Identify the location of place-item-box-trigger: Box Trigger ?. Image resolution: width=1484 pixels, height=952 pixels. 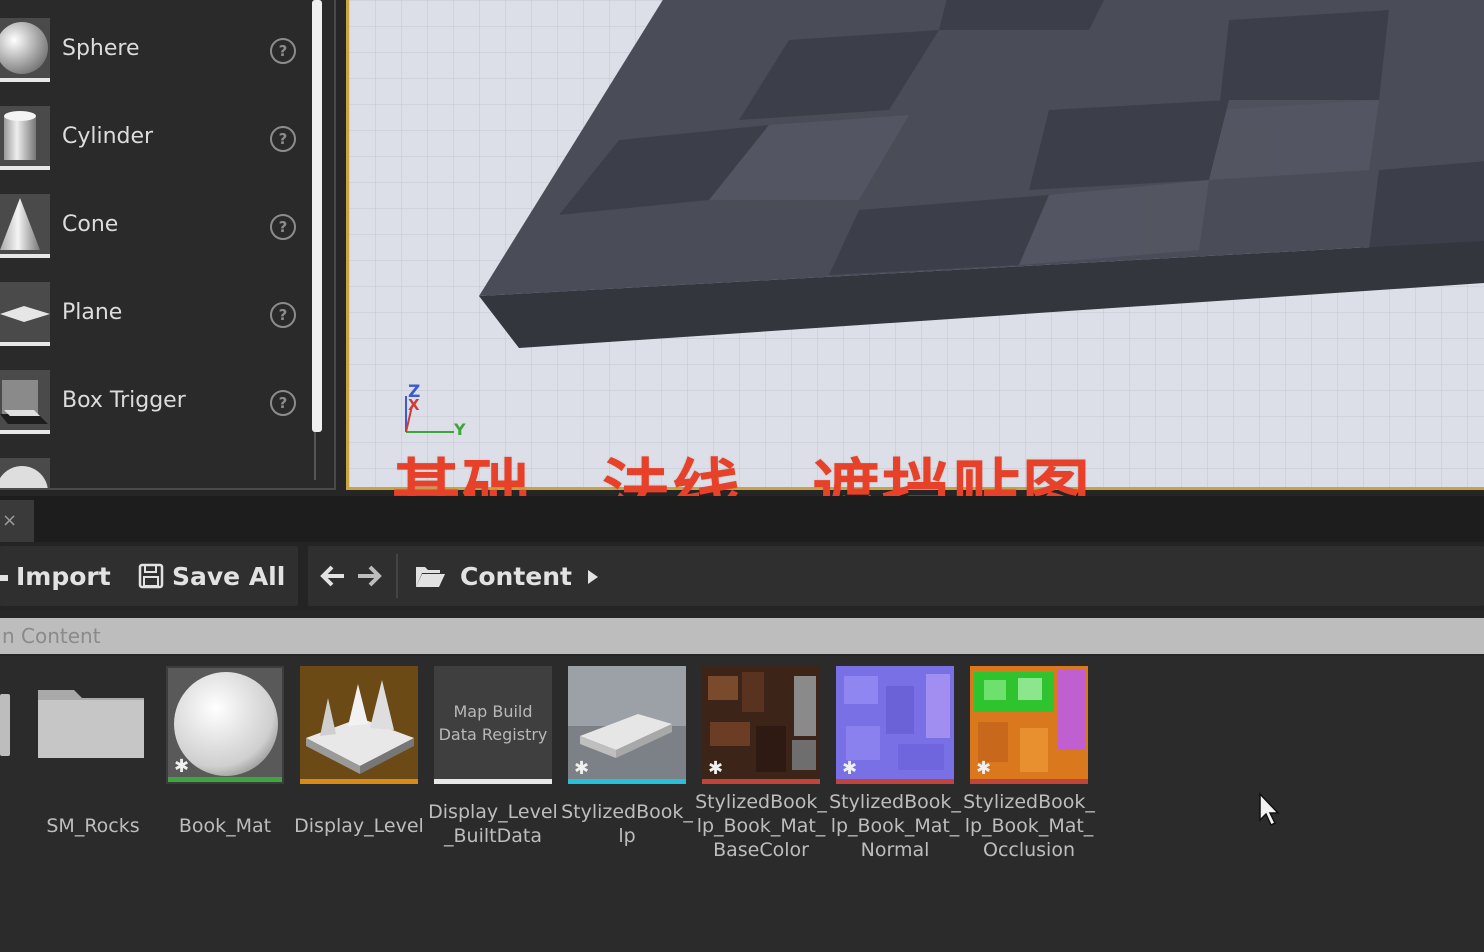
(152, 406).